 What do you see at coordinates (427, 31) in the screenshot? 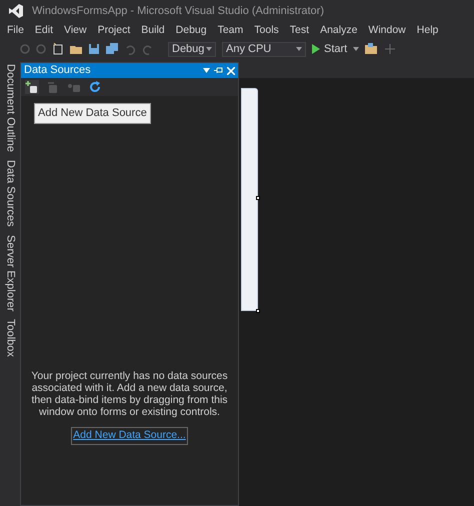
I see `menu-item: Help` at bounding box center [427, 31].